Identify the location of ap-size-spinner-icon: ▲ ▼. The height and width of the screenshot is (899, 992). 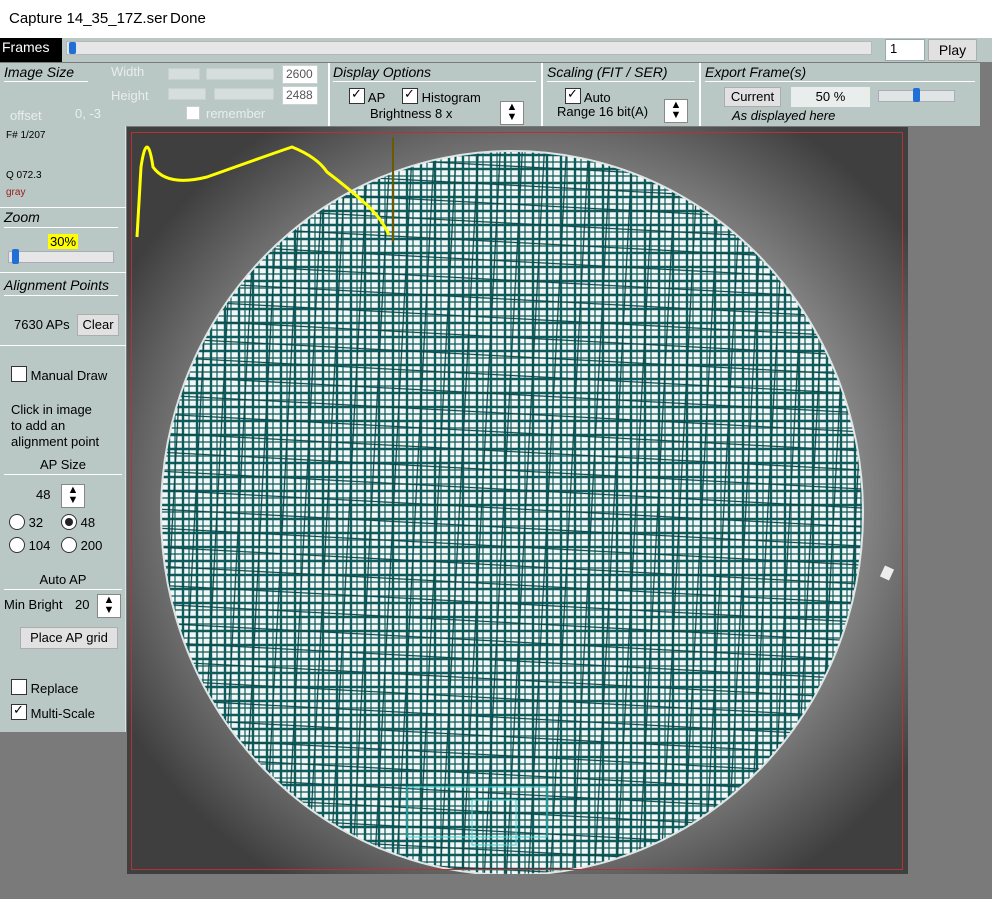
(73, 496).